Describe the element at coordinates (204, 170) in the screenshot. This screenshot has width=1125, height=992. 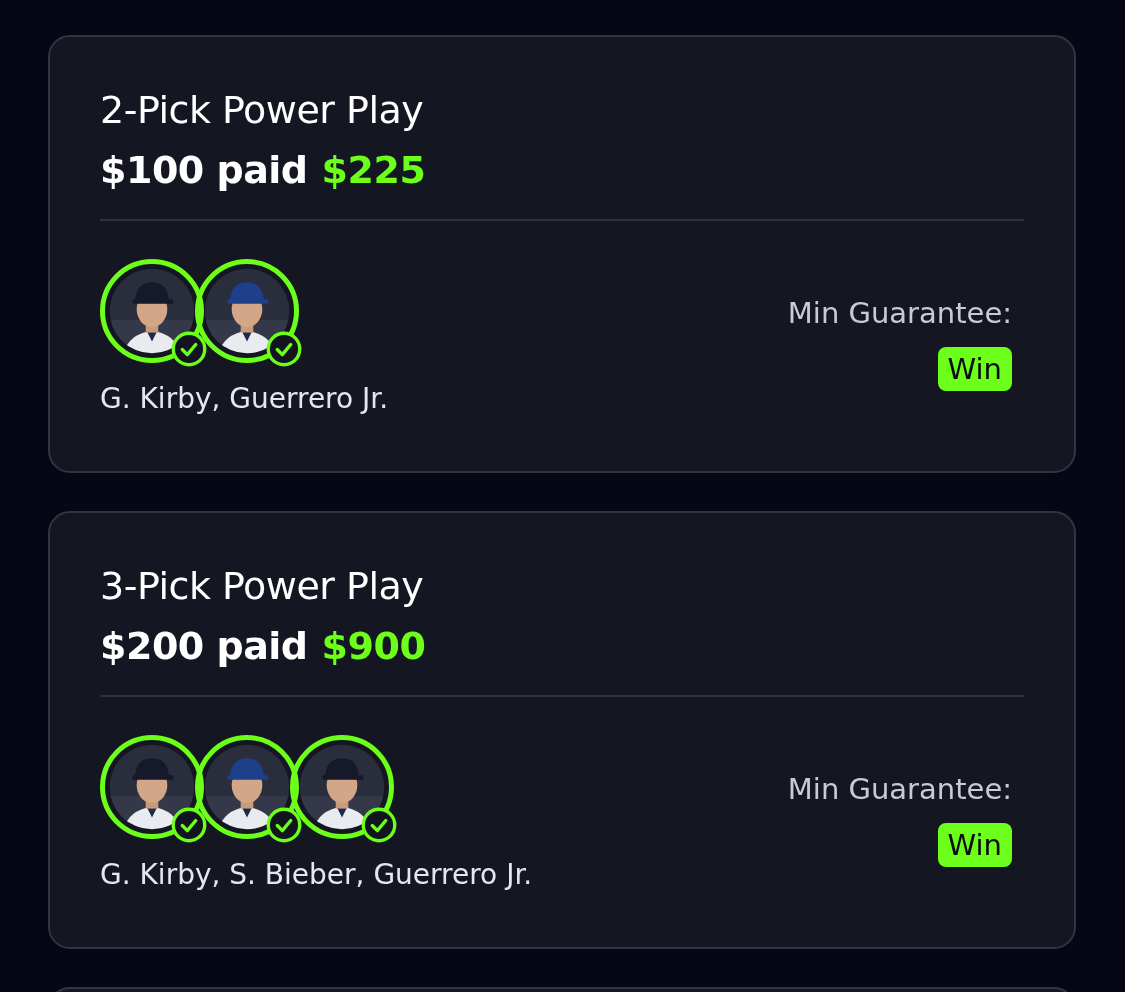
I see `stake-amount: $100 paid` at that location.